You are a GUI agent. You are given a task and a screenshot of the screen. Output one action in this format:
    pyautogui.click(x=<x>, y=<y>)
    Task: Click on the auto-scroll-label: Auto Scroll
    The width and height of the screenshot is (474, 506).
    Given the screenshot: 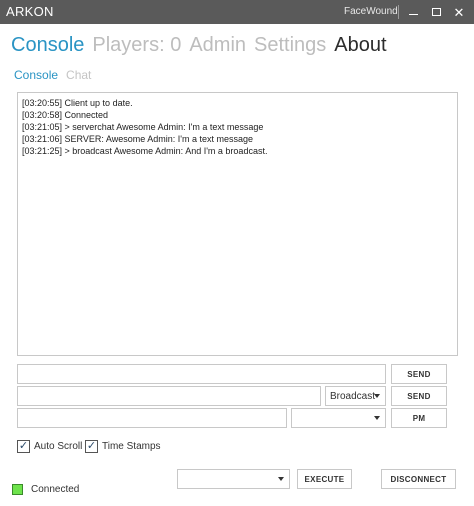 What is the action you would take?
    pyautogui.click(x=58, y=446)
    